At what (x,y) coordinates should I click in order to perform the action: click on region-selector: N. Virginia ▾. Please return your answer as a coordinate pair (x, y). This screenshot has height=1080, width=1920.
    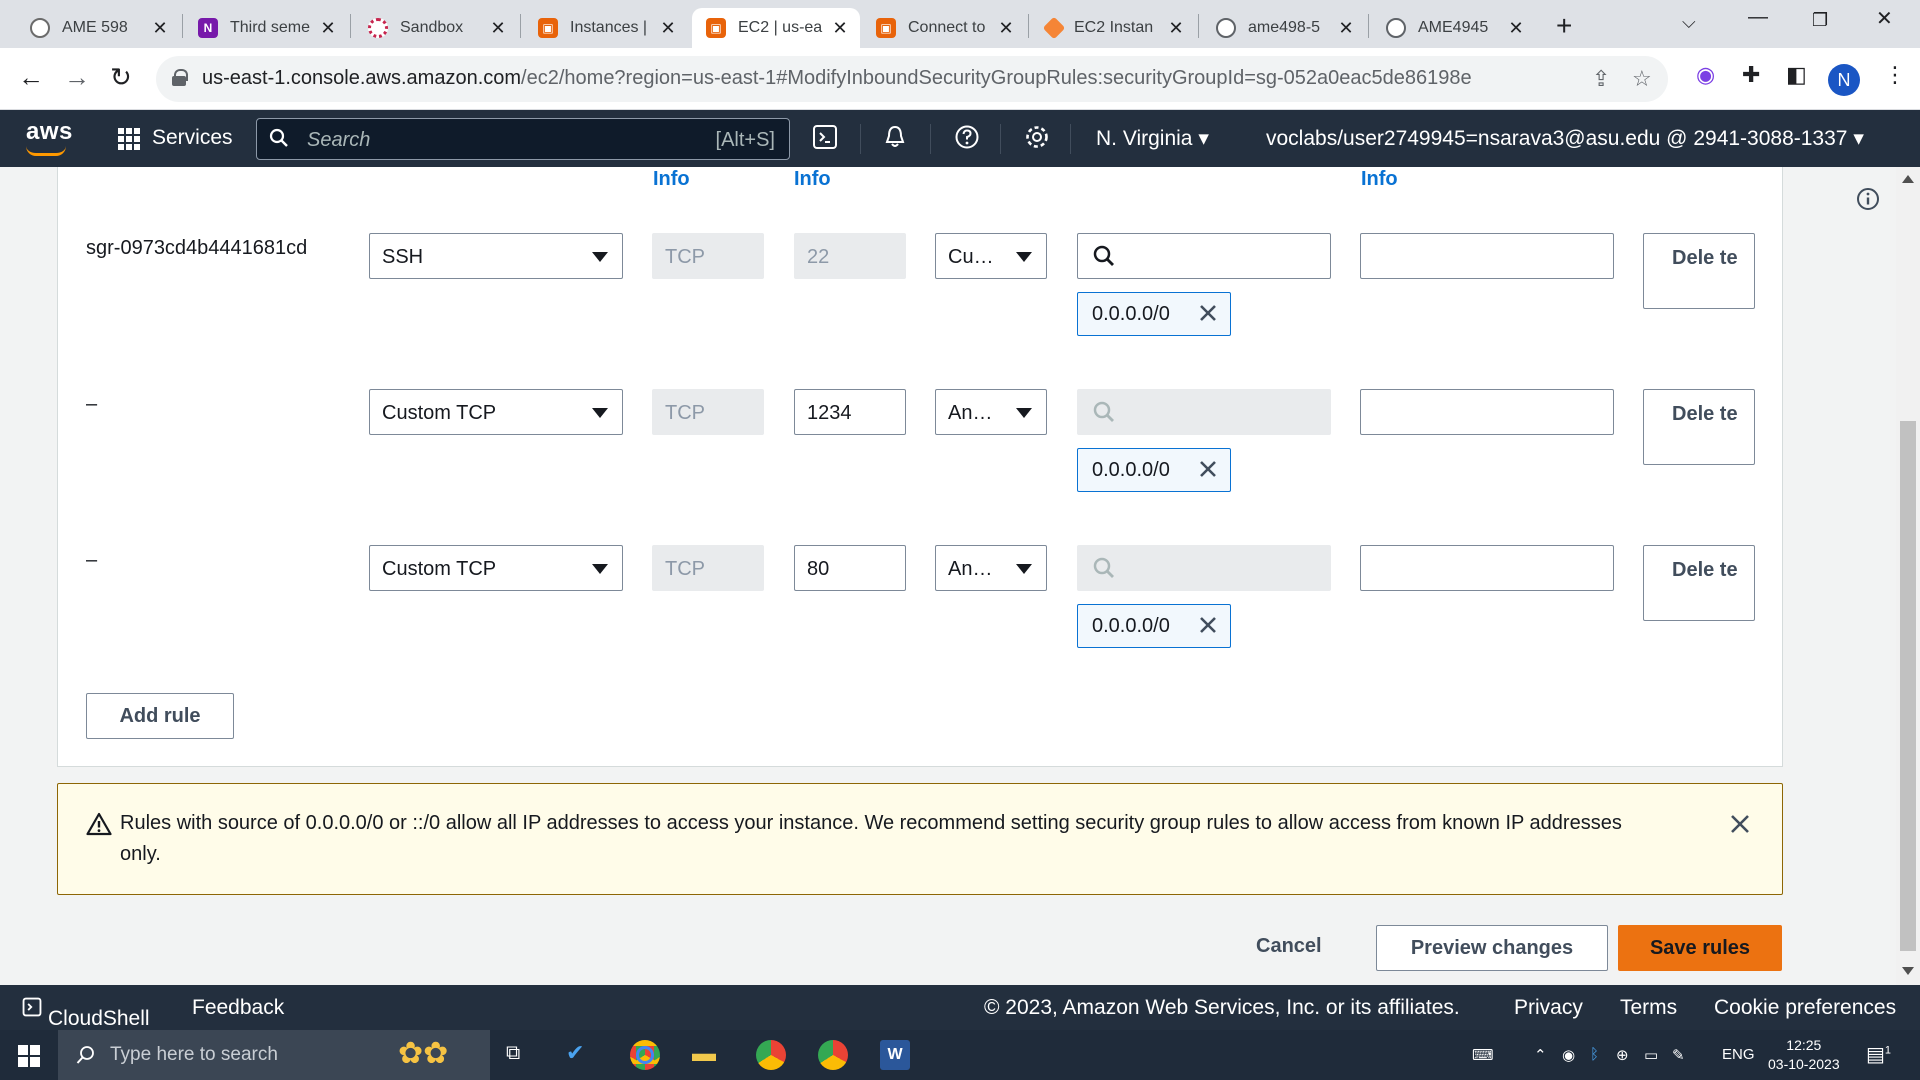
    Looking at the image, I should click on (1152, 138).